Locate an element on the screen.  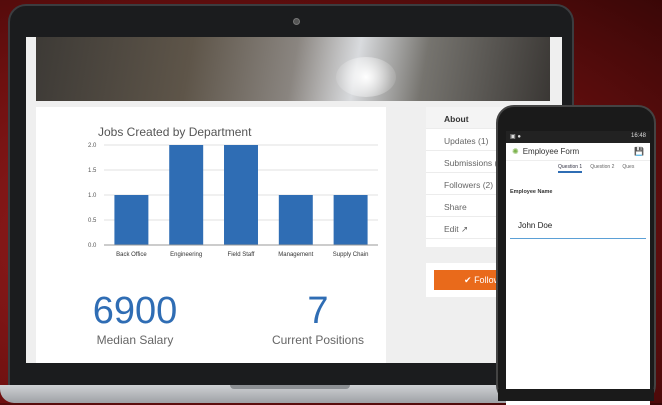
form-logo-icon: ✺ is located at coordinates (515, 151).